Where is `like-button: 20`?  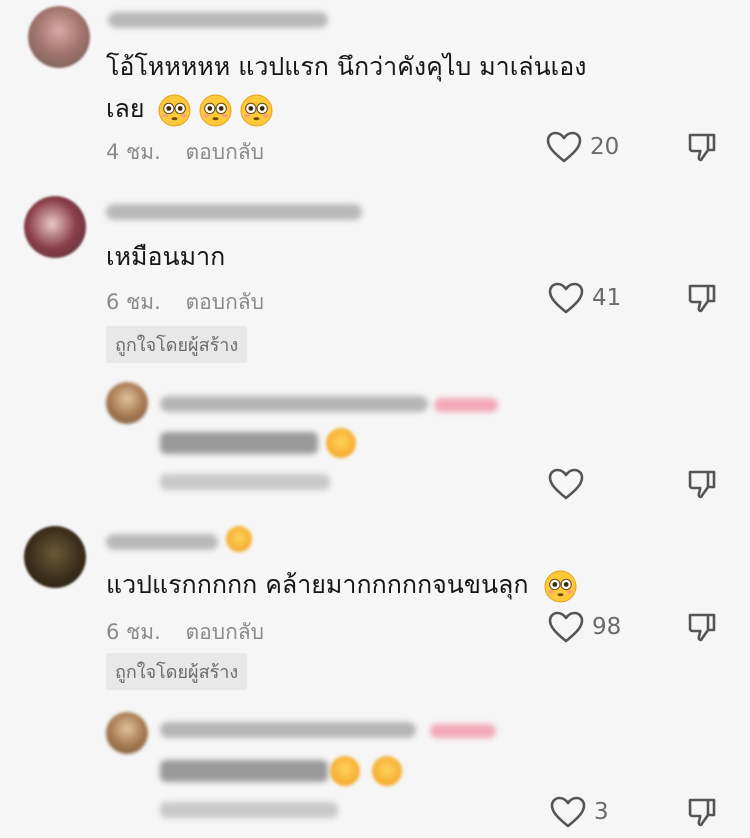
like-button: 20 is located at coordinates (582, 147).